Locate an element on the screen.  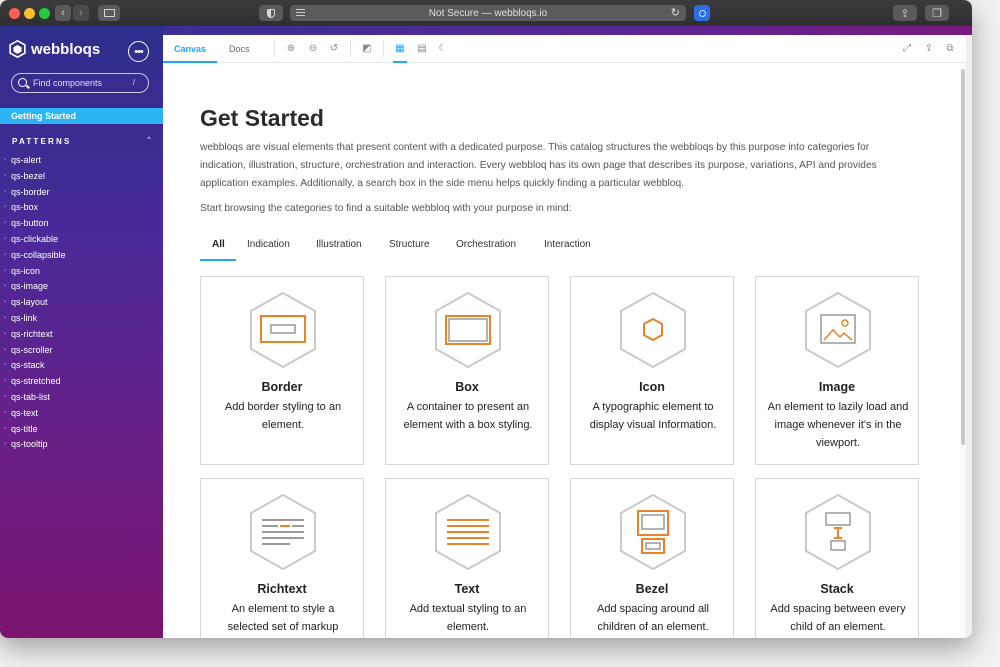
expand-collapse-icon: ⌃ is located at coordinates (149, 140).